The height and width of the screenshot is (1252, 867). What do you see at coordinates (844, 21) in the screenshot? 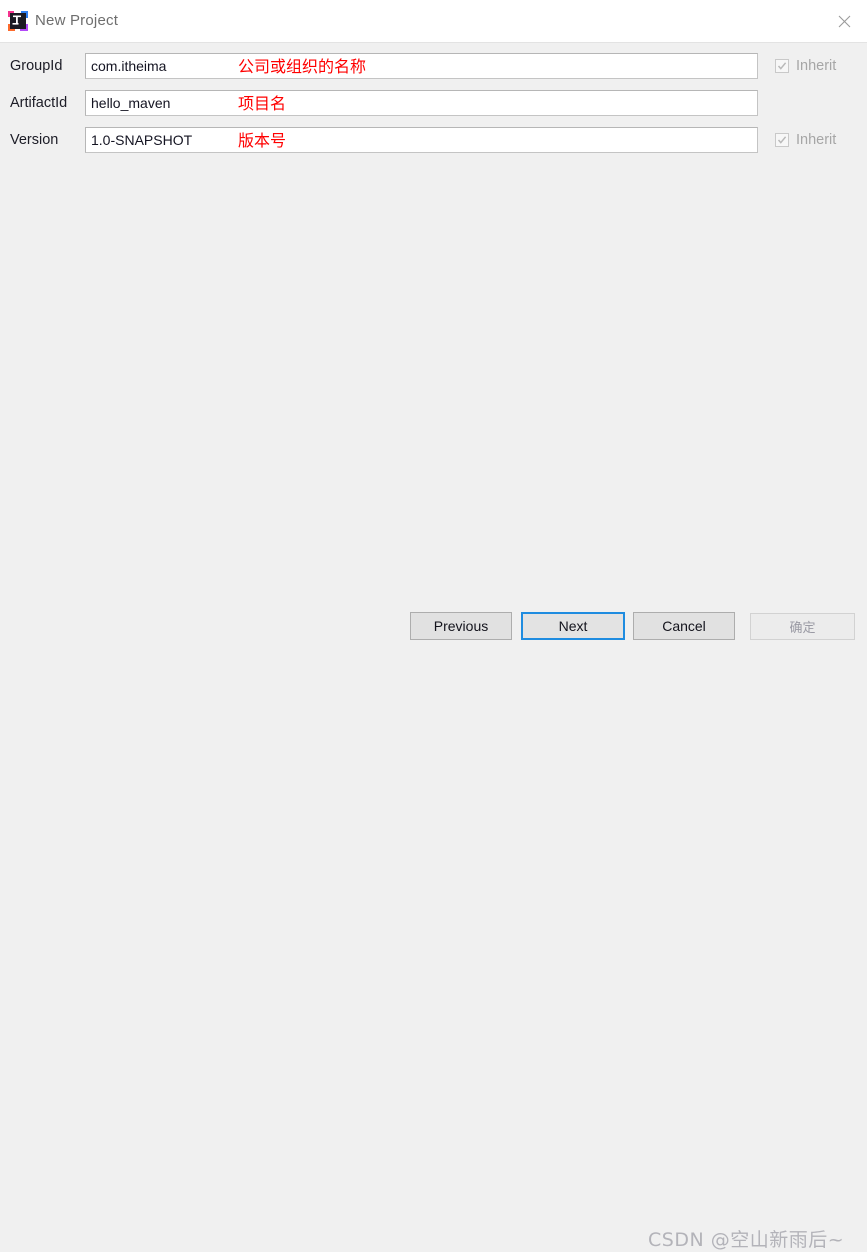
I see `close-icon` at bounding box center [844, 21].